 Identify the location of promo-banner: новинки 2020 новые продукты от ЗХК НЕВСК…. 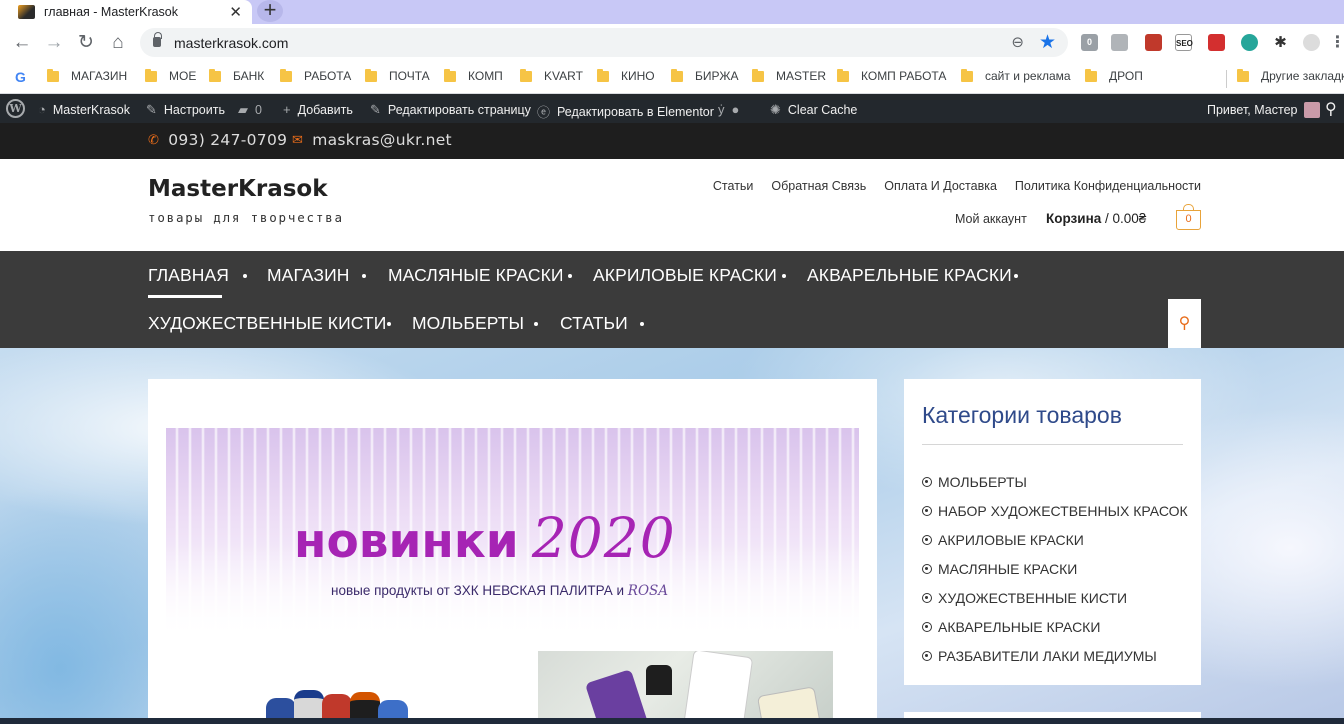
(512, 533).